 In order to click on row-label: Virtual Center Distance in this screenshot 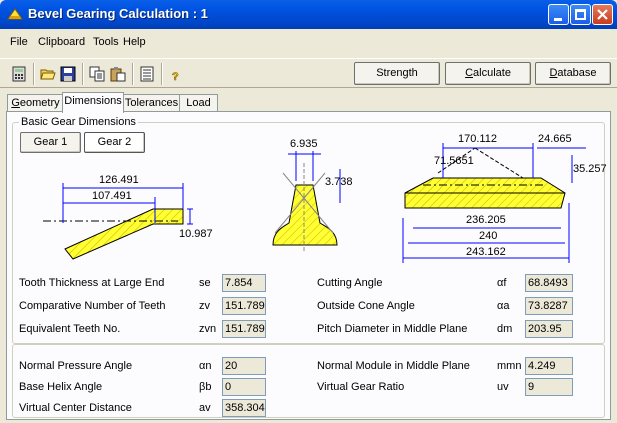, I will do `click(75, 408)`.